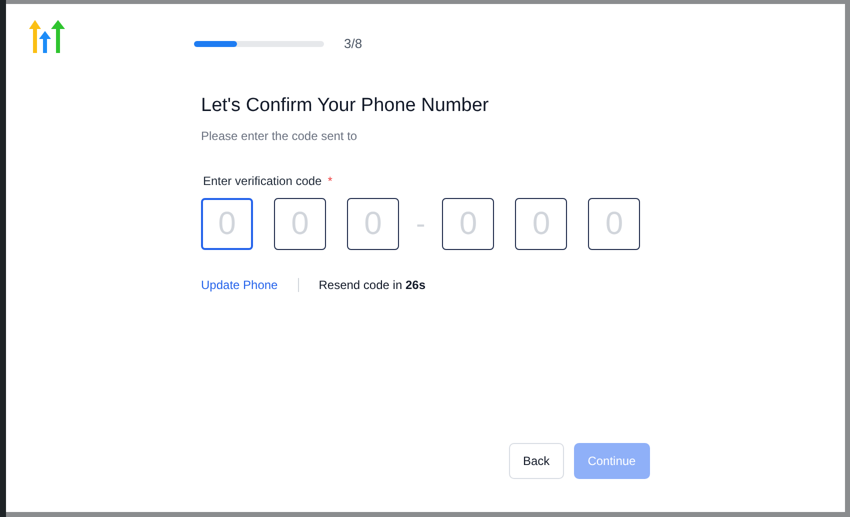 This screenshot has width=850, height=517. What do you see at coordinates (353, 44) in the screenshot?
I see `step-counter: 3/8` at bounding box center [353, 44].